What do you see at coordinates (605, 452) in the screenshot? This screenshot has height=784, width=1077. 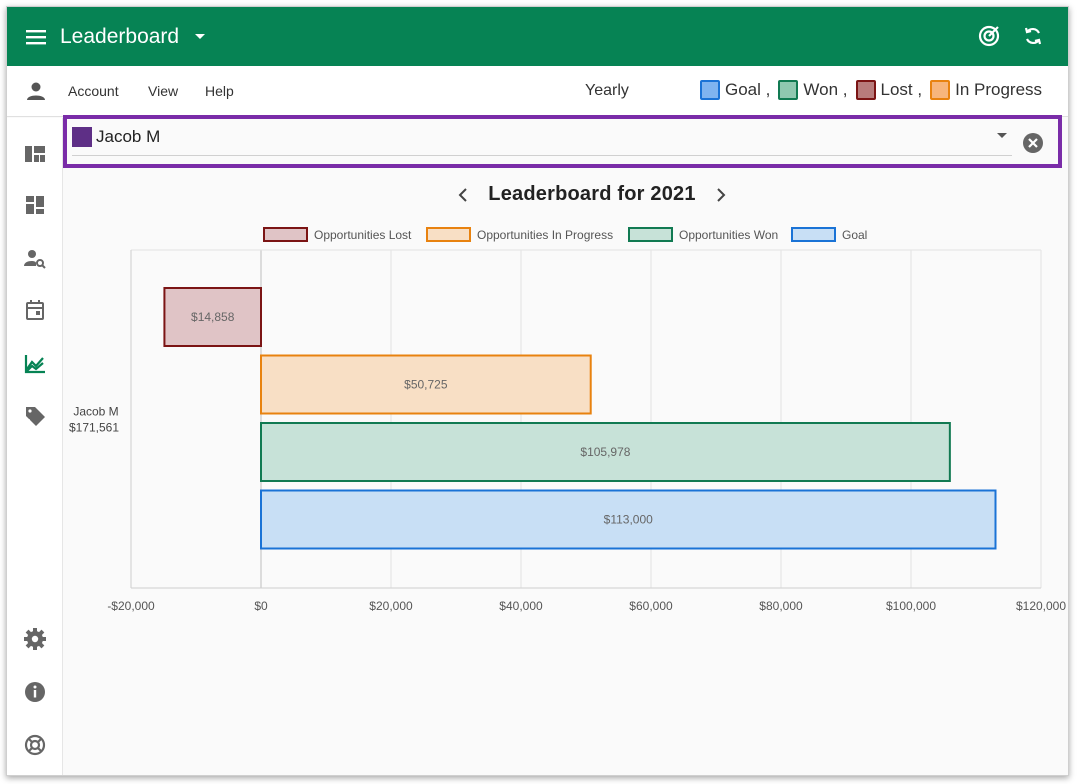 I see `bar-value-label-2: $105,978` at bounding box center [605, 452].